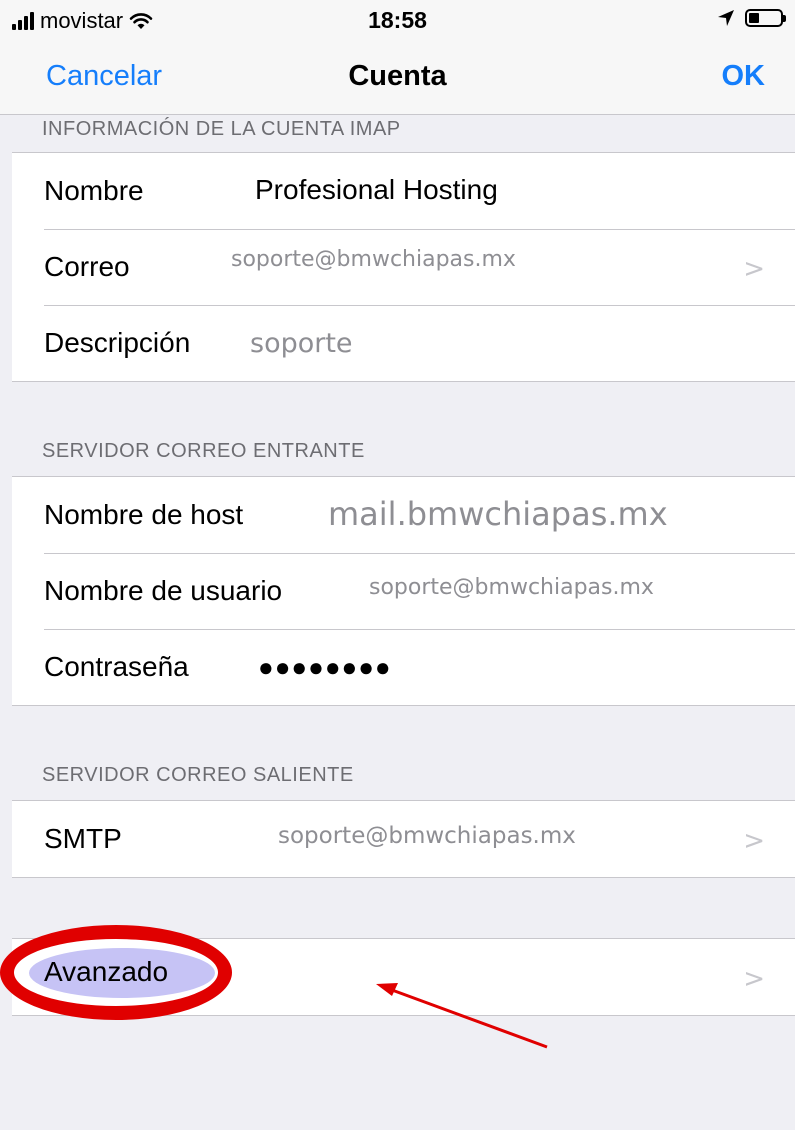 The image size is (795, 1130). I want to click on annotation-arrow, so click(462, 1016).